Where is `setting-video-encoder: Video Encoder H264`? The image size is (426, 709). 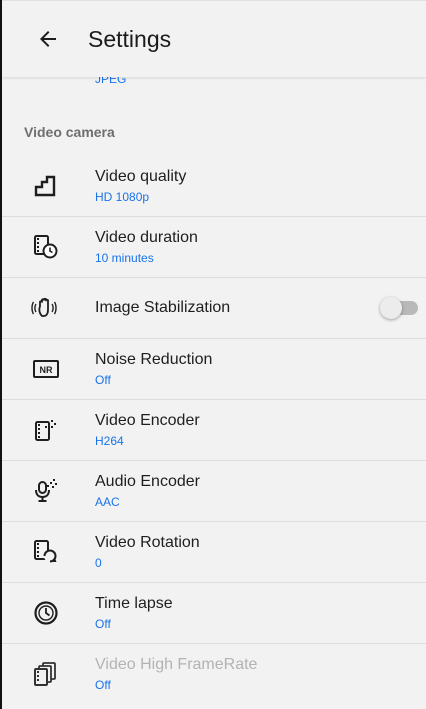
setting-video-encoder: Video Encoder H264 is located at coordinates (214, 430).